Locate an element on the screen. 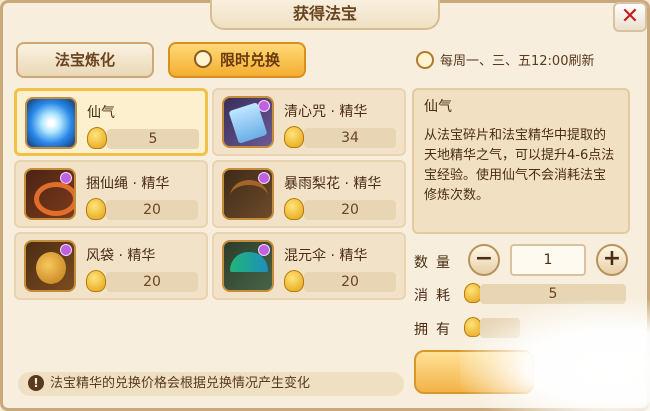 Image resolution: width=650 pixels, height=411 pixels. glare-overlay is located at coordinates (555, 355).